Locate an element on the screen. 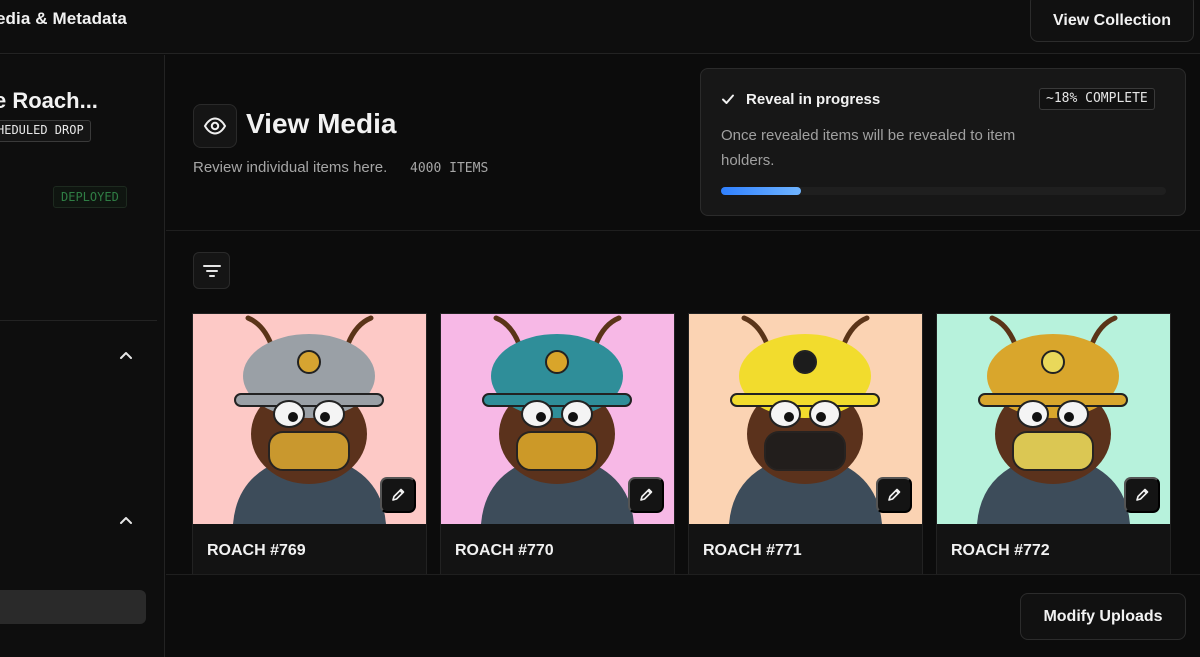 The width and height of the screenshot is (1200, 657). sidebar-selected-item is located at coordinates (73, 607).